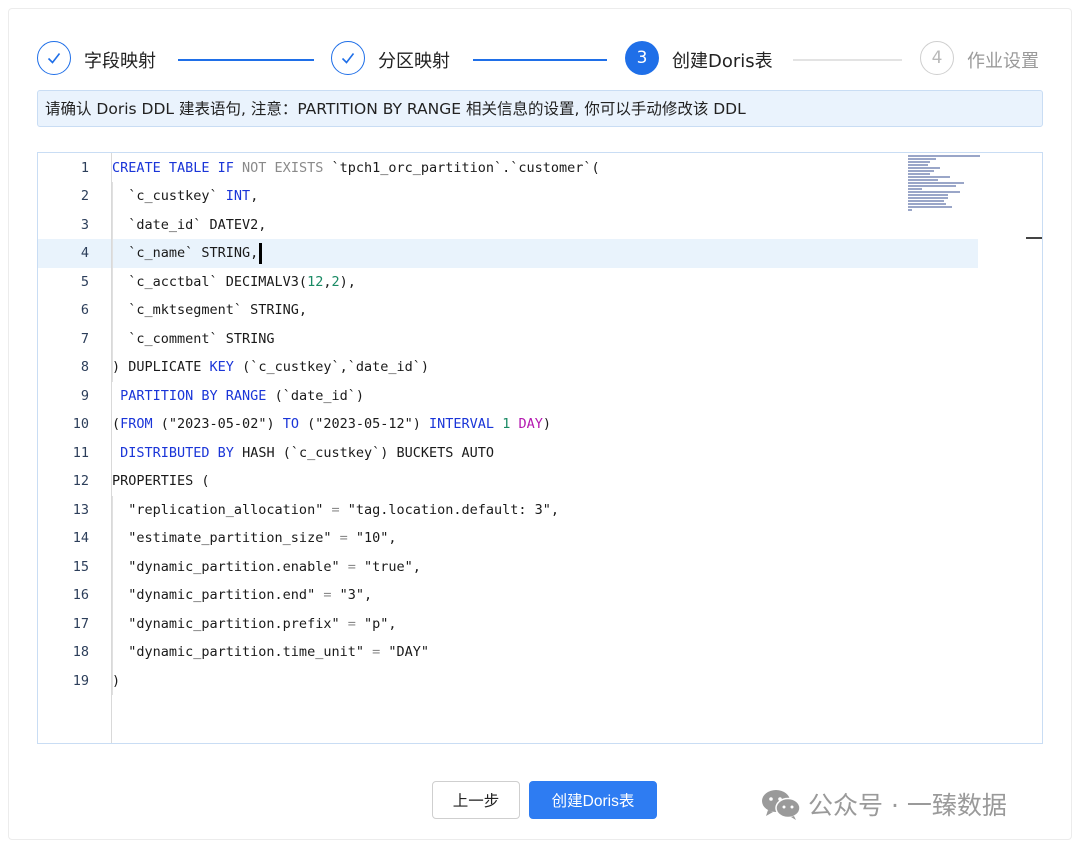  I want to click on code-token: "dynamic_partition.time_unit", so click(242, 652).